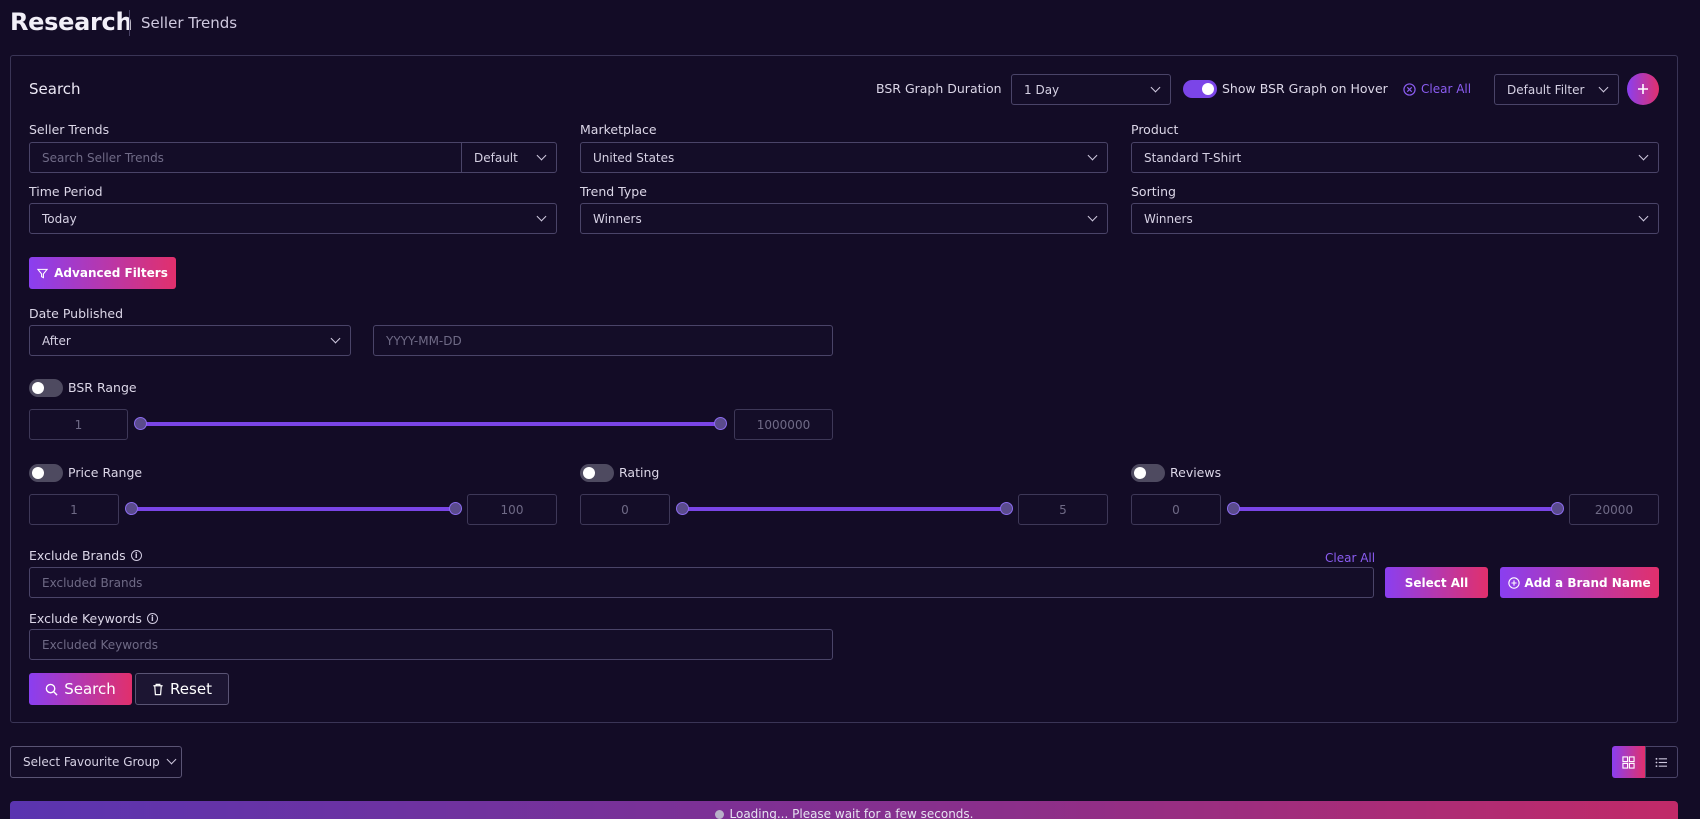 This screenshot has width=1700, height=819. What do you see at coordinates (1155, 129) in the screenshot?
I see `product-label: Product` at bounding box center [1155, 129].